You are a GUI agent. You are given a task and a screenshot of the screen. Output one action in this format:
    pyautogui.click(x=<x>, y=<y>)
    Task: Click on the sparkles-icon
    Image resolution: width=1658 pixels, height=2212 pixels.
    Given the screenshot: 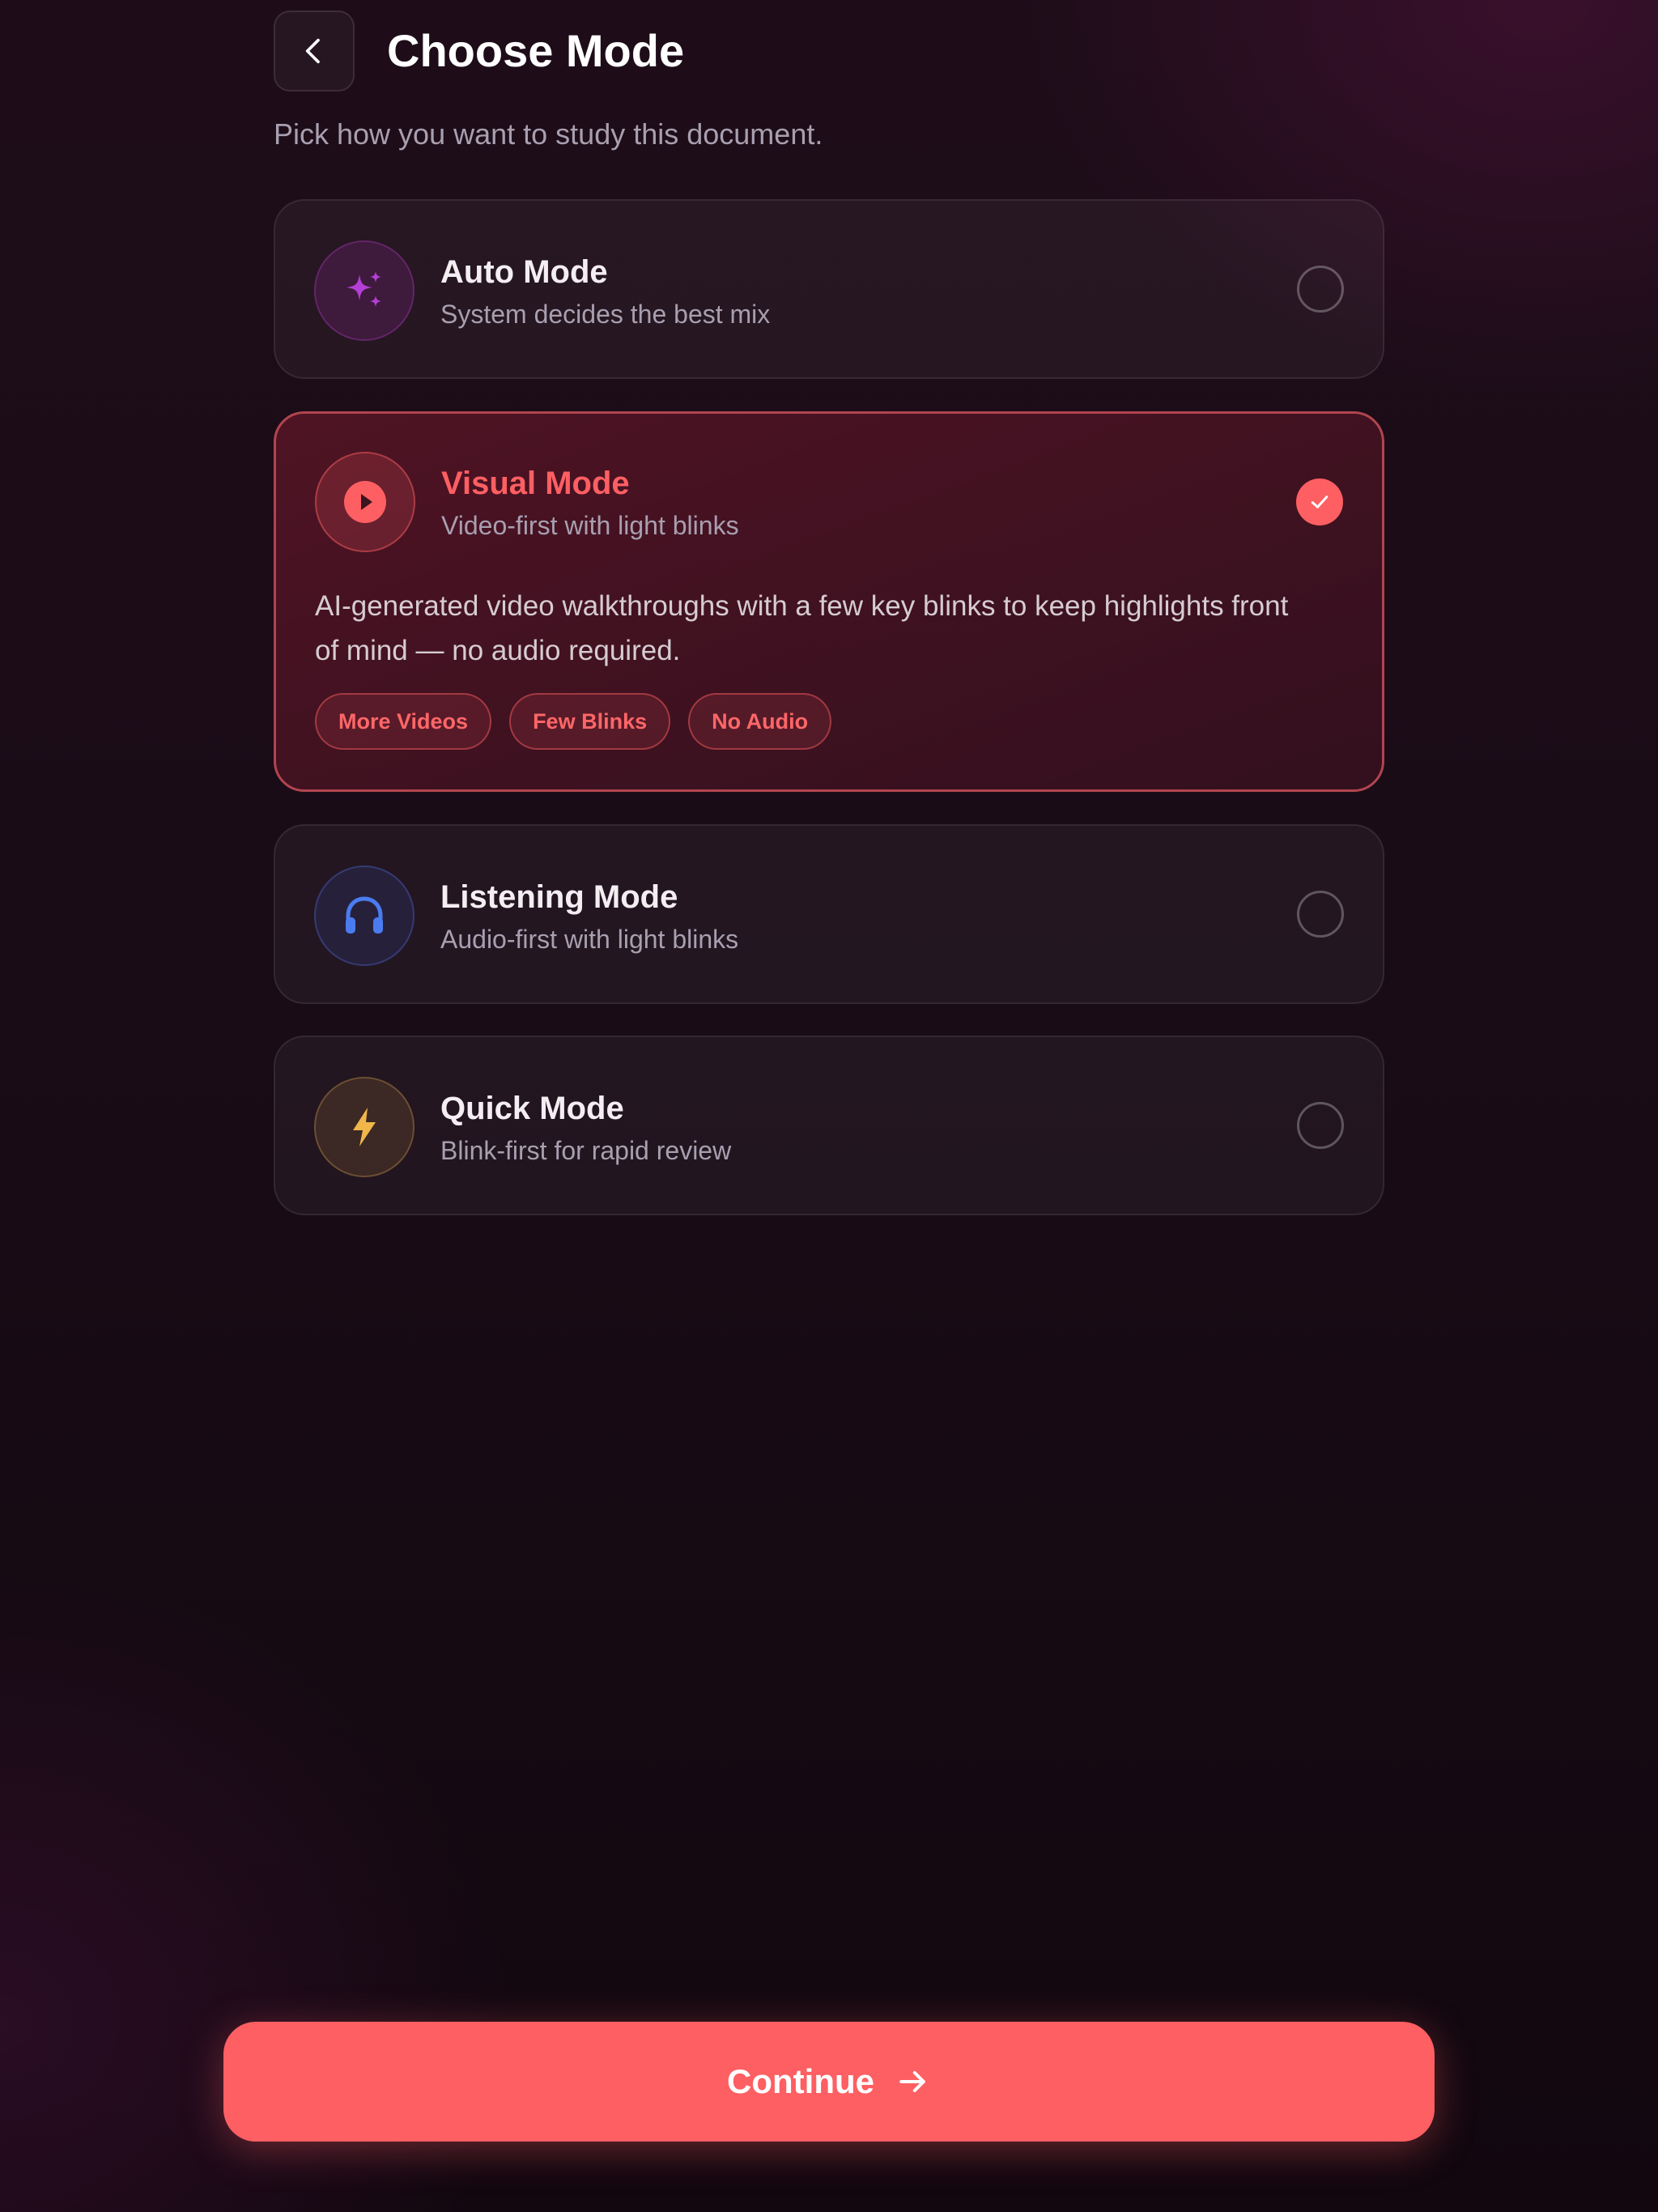 What is the action you would take?
    pyautogui.click(x=363, y=289)
    